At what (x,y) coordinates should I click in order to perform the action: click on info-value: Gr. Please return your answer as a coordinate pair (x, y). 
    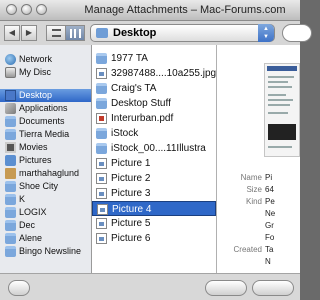
    Looking at the image, I should click on (269, 225).